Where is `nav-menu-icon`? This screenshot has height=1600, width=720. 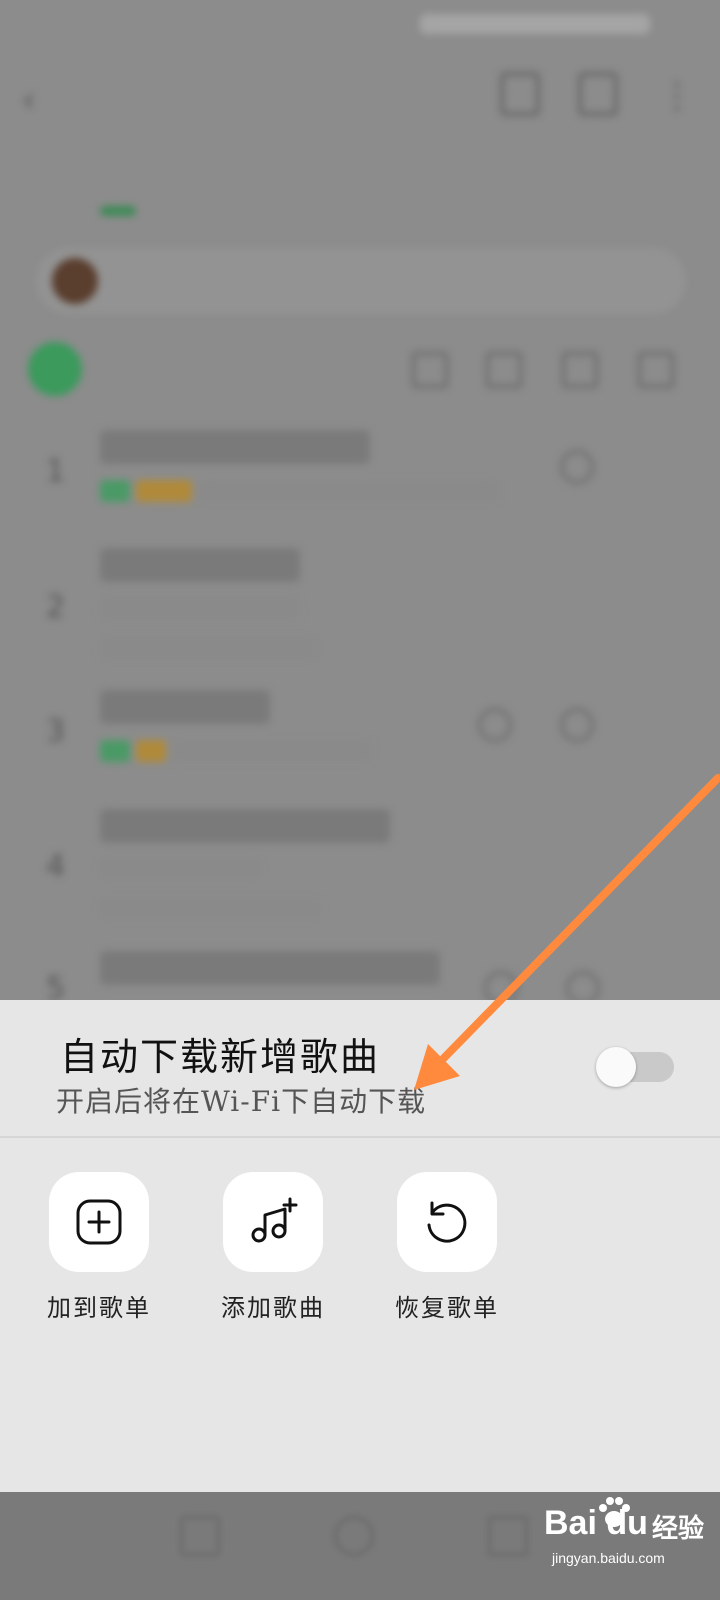
nav-menu-icon is located at coordinates (200, 1536).